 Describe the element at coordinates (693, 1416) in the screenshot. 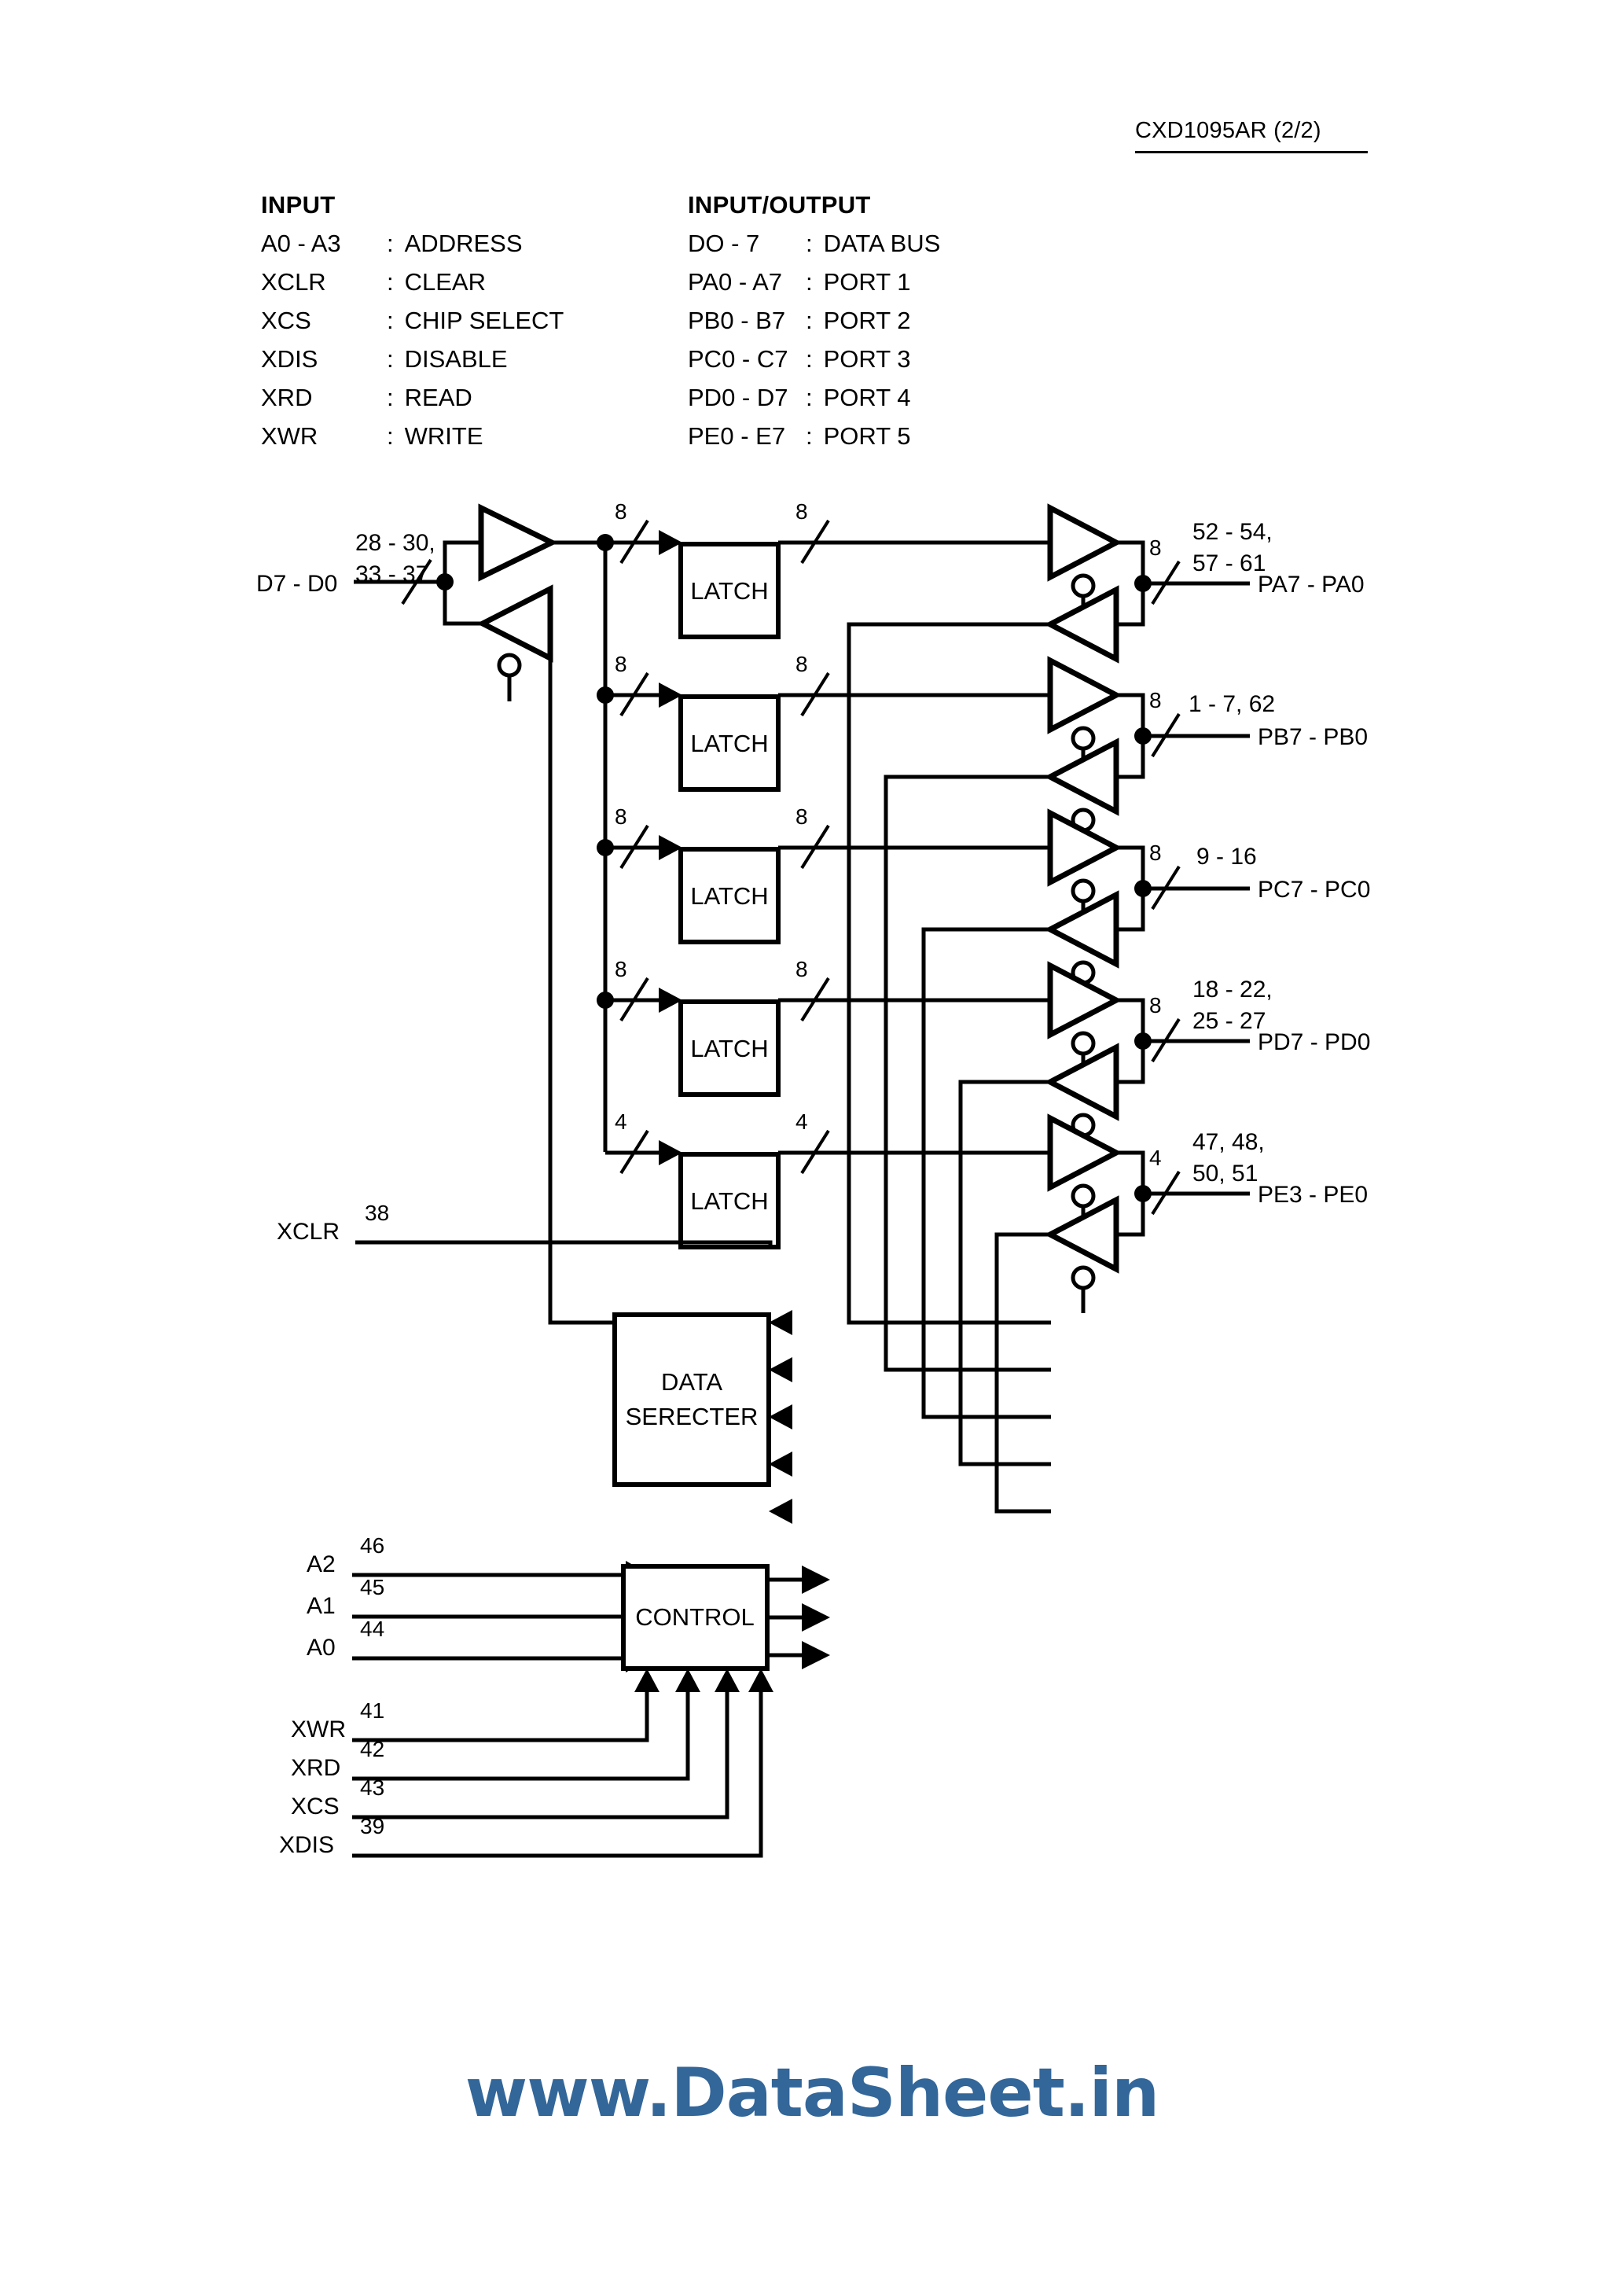

I see `data-selector-label-line2: SERECTER` at that location.